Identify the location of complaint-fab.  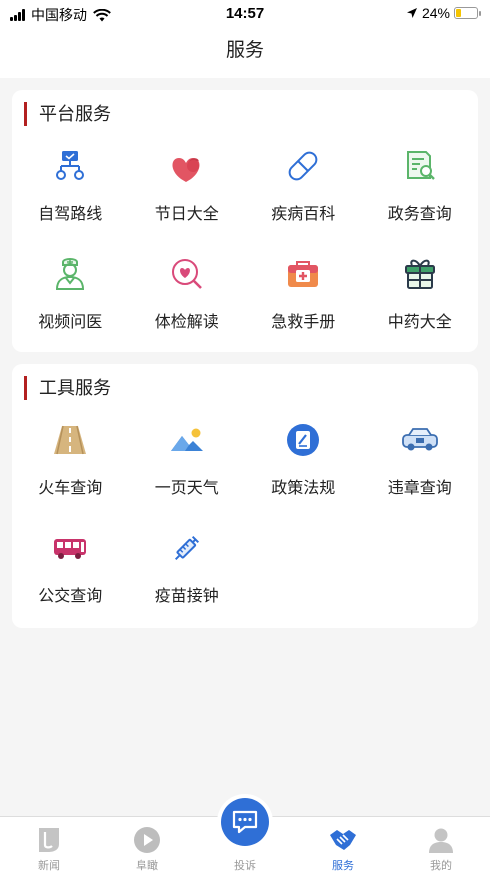
(245, 822).